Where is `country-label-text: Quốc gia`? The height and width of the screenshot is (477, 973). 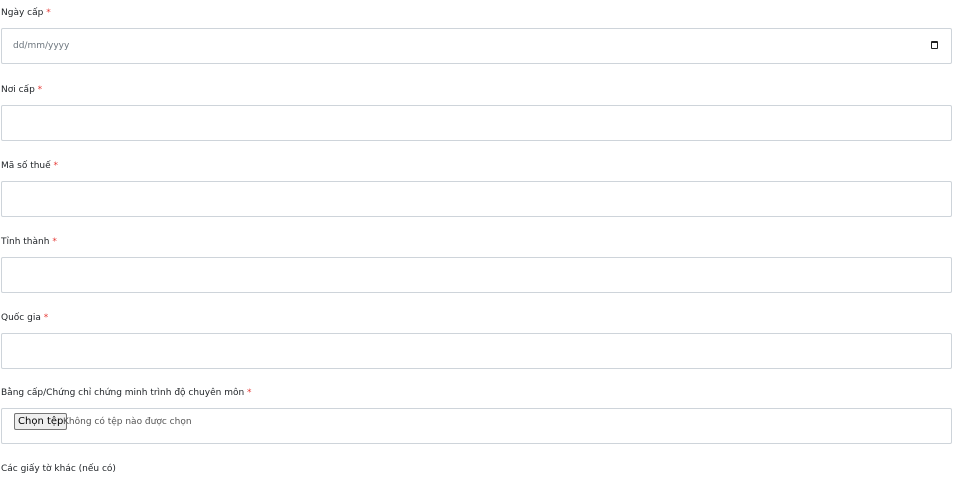 country-label-text: Quốc gia is located at coordinates (21, 318).